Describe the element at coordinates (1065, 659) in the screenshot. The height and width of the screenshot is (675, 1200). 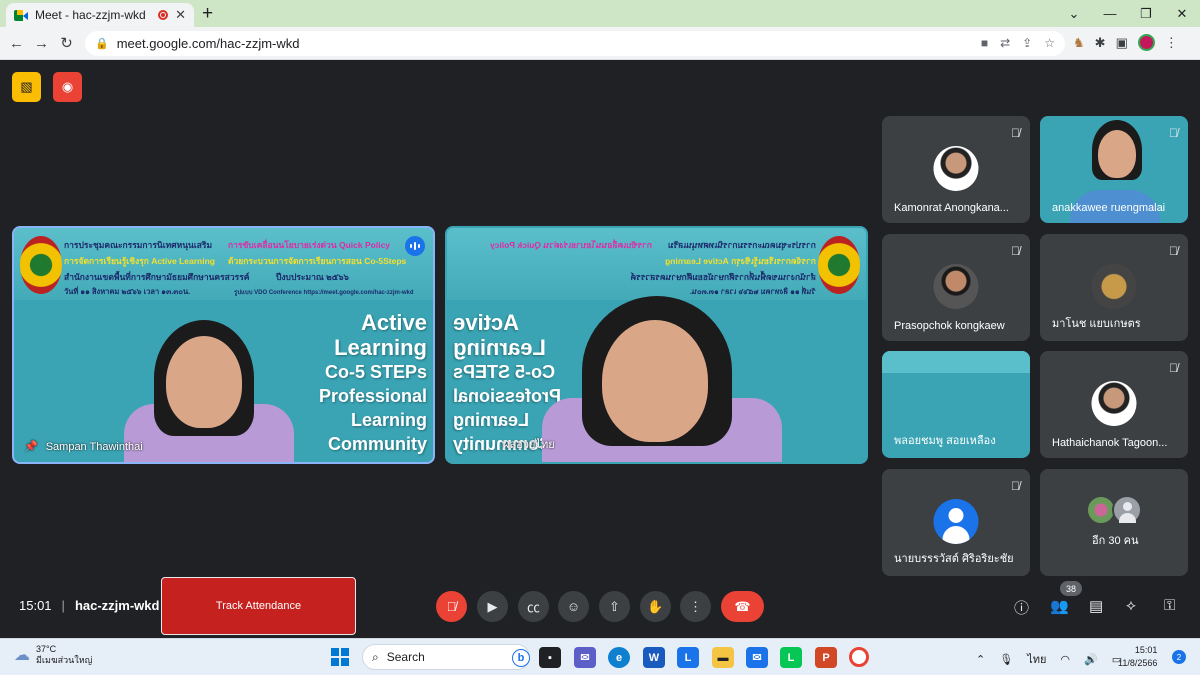
I see `wifi-icon: ◠` at that location.